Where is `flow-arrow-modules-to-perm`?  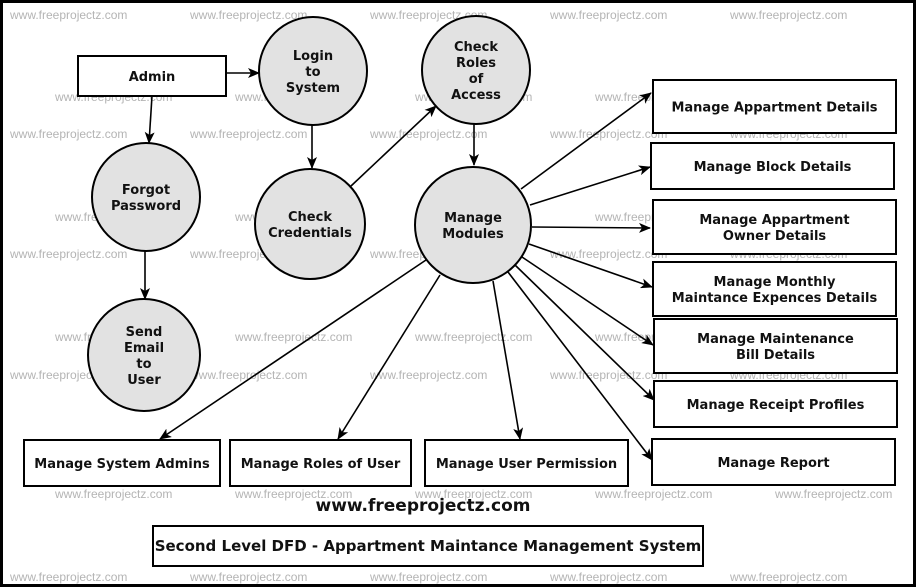
flow-arrow-modules-to-perm is located at coordinates (508, 360).